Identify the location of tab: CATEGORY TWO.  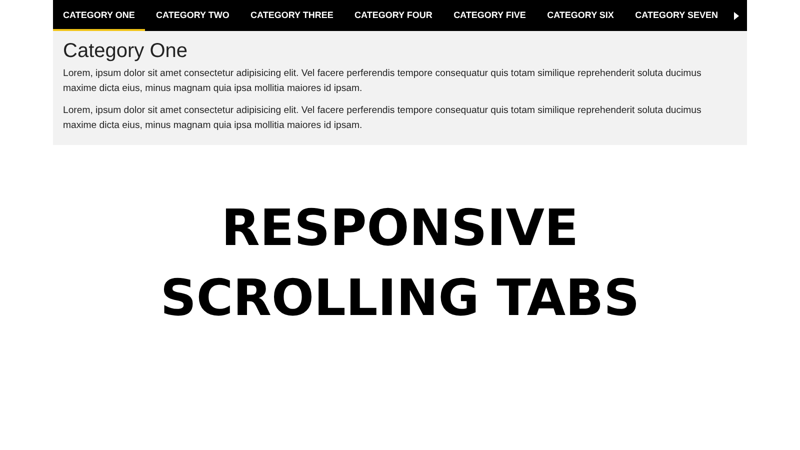
(193, 15).